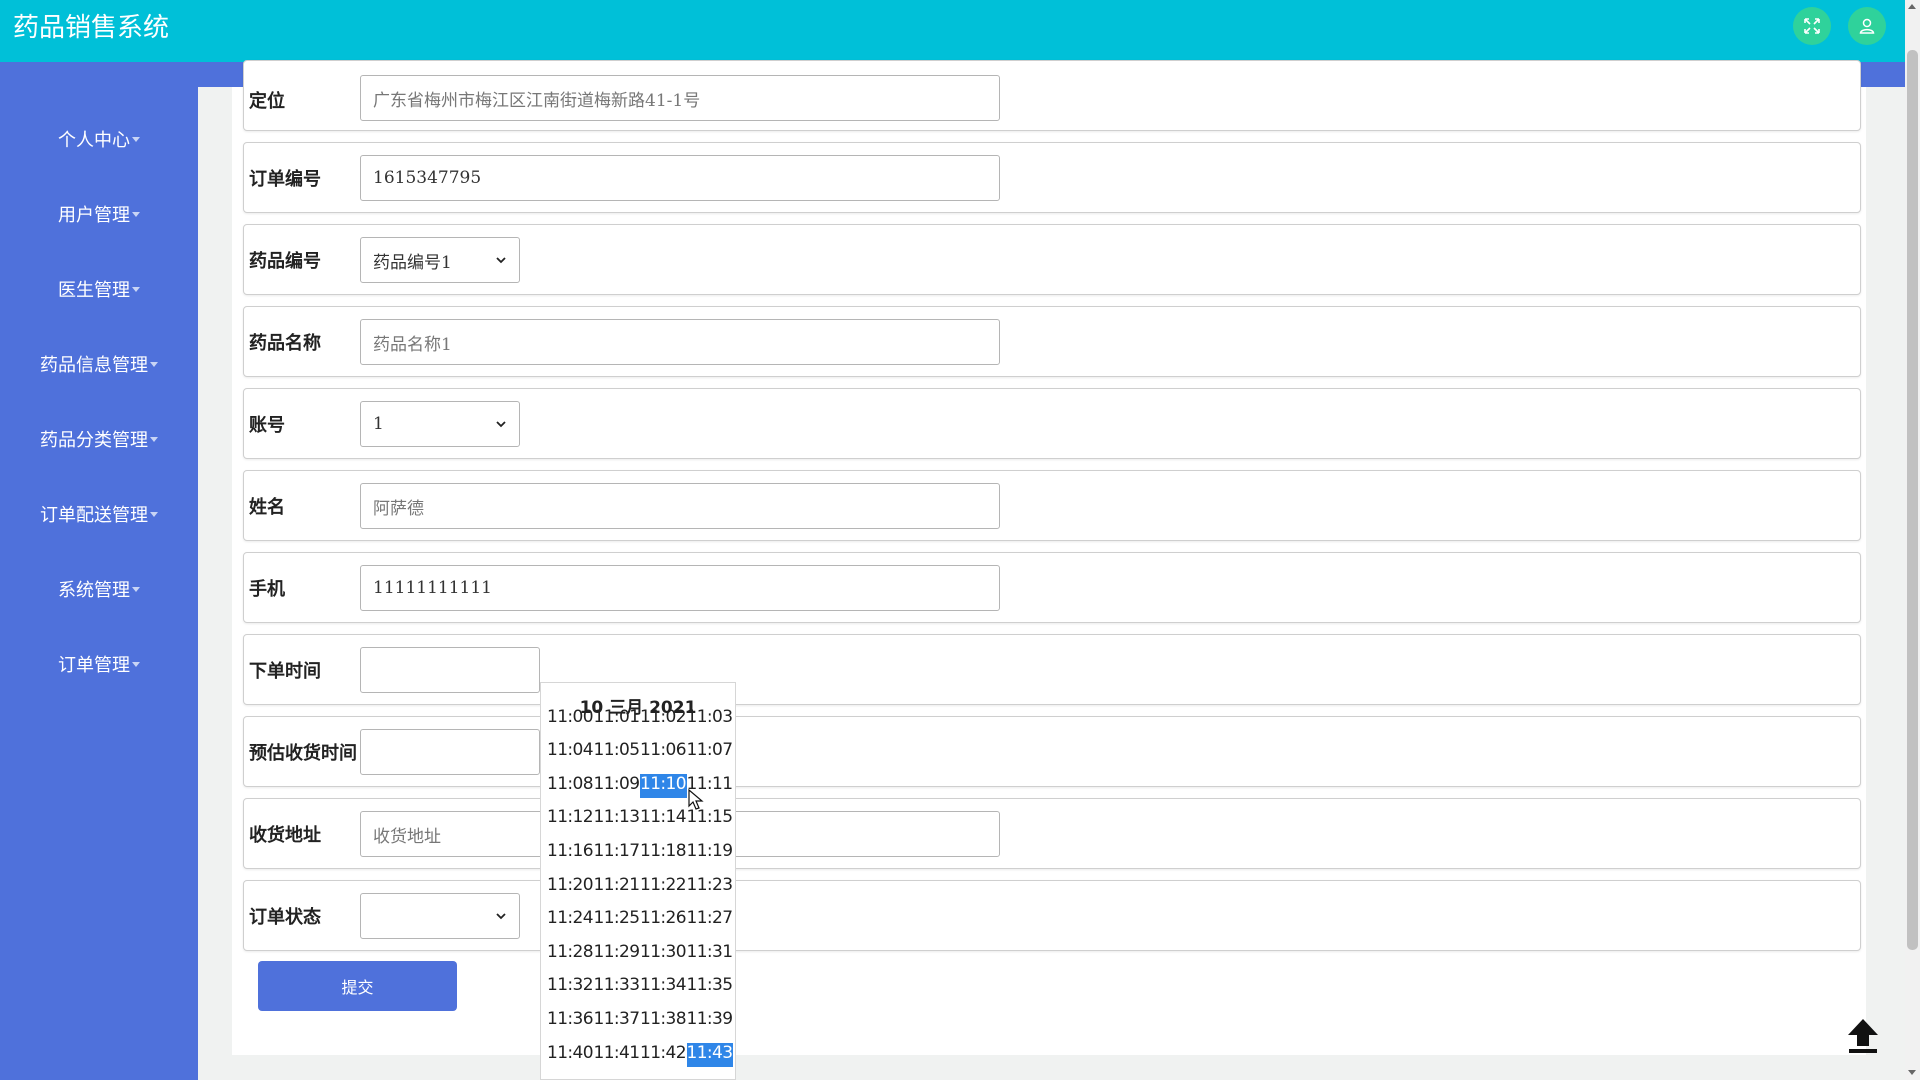 The width and height of the screenshot is (1920, 1080). What do you see at coordinates (617, 819) in the screenshot?
I see `time-option: 11:13` at bounding box center [617, 819].